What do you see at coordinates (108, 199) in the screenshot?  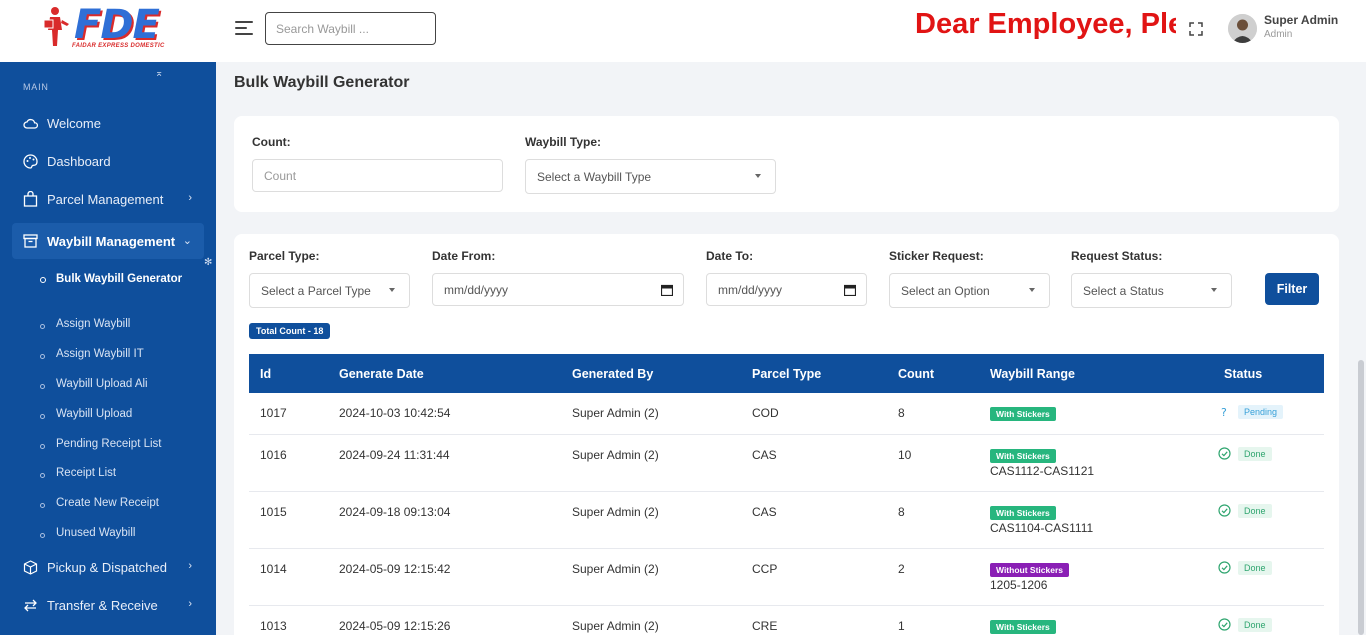 I see `sidebar-item-parcel-management: Parcel Management ›` at bounding box center [108, 199].